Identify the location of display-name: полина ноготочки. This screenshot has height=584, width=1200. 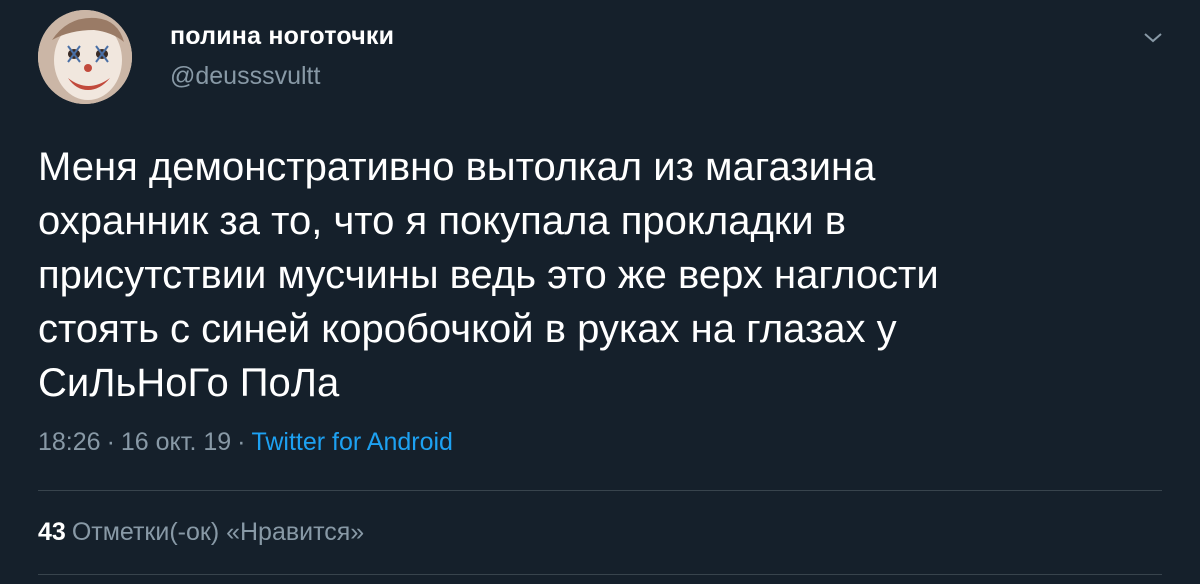
(282, 36).